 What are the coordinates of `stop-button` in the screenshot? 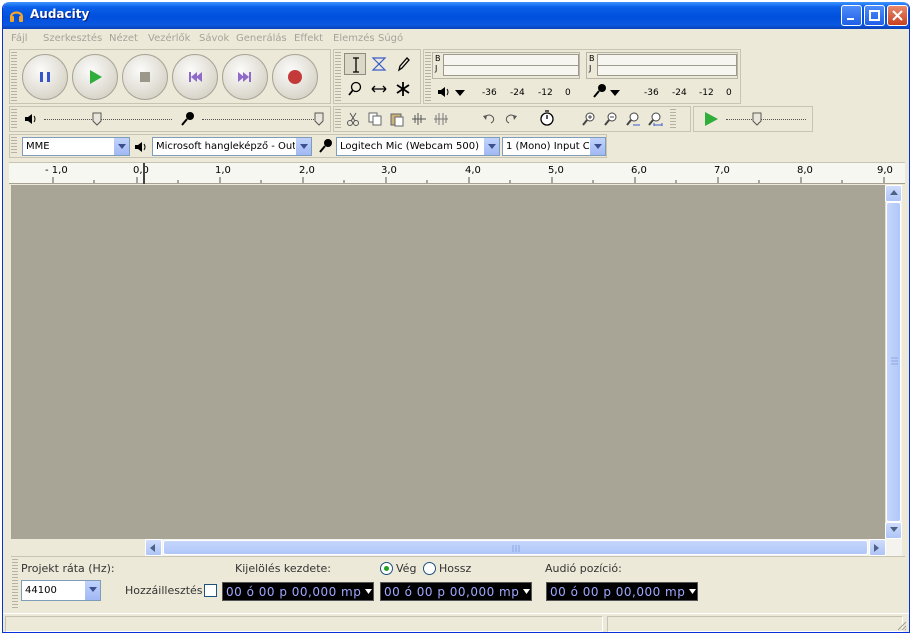 It's located at (145, 77).